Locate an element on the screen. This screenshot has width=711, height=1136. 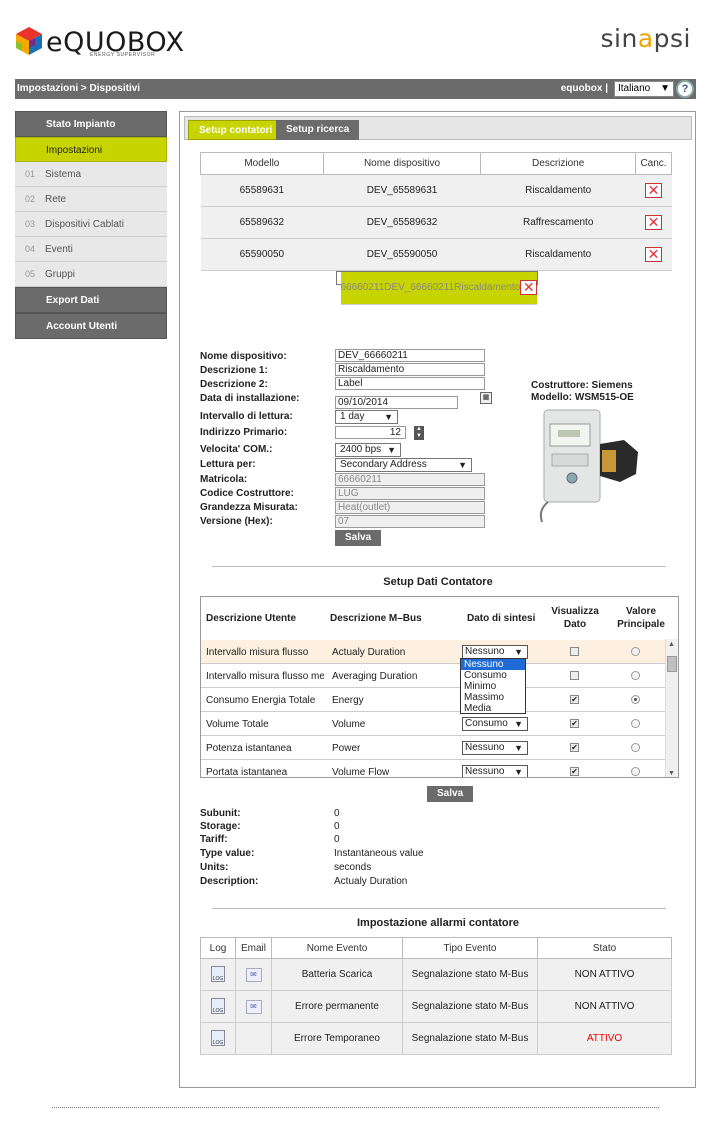
table-row: 65589631 DEV_65589631 Riscaldamento ✕ is located at coordinates (436, 190).